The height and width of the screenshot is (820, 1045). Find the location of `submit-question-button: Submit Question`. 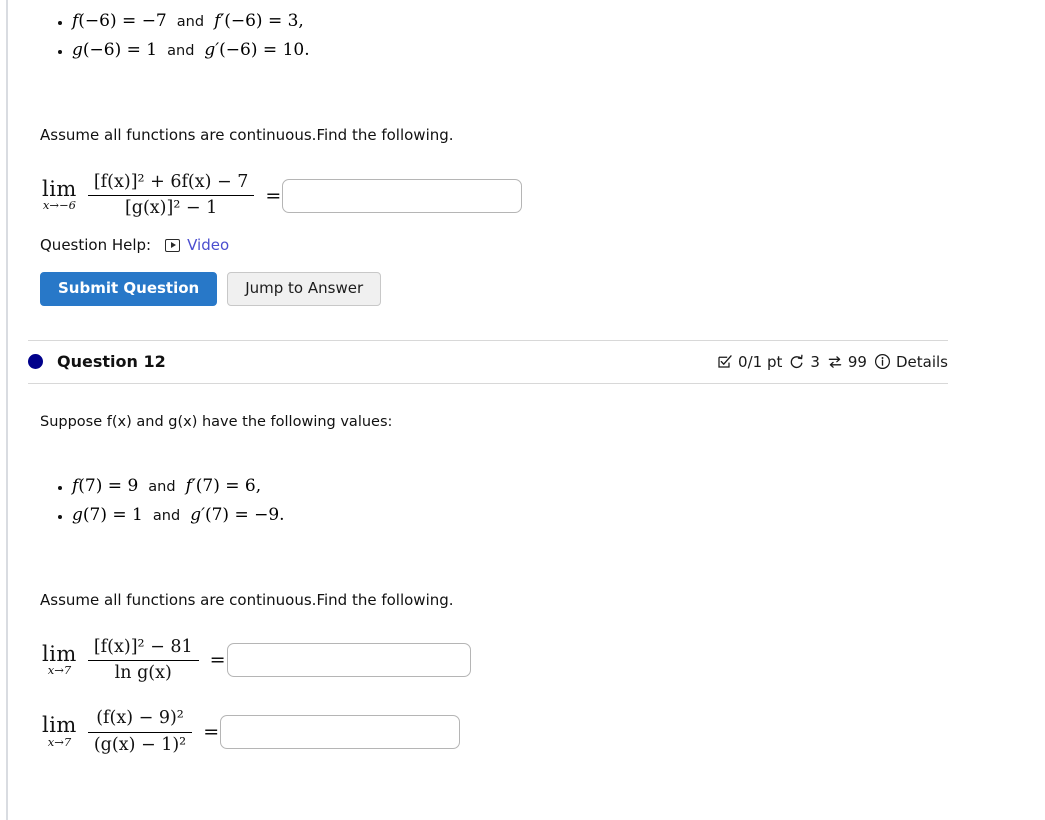

submit-question-button: Submit Question is located at coordinates (129, 289).